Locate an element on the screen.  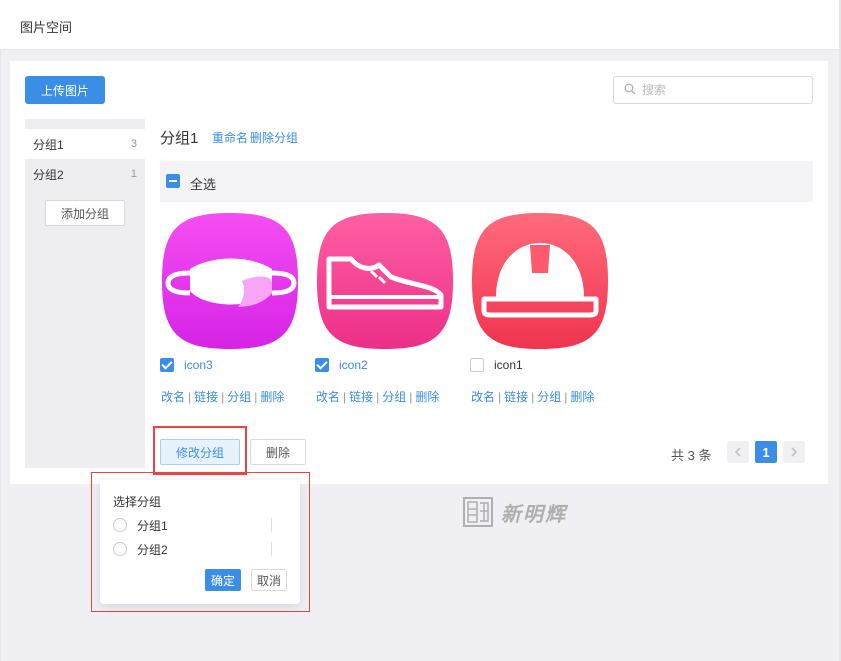
highlight-box is located at coordinates (200, 450).